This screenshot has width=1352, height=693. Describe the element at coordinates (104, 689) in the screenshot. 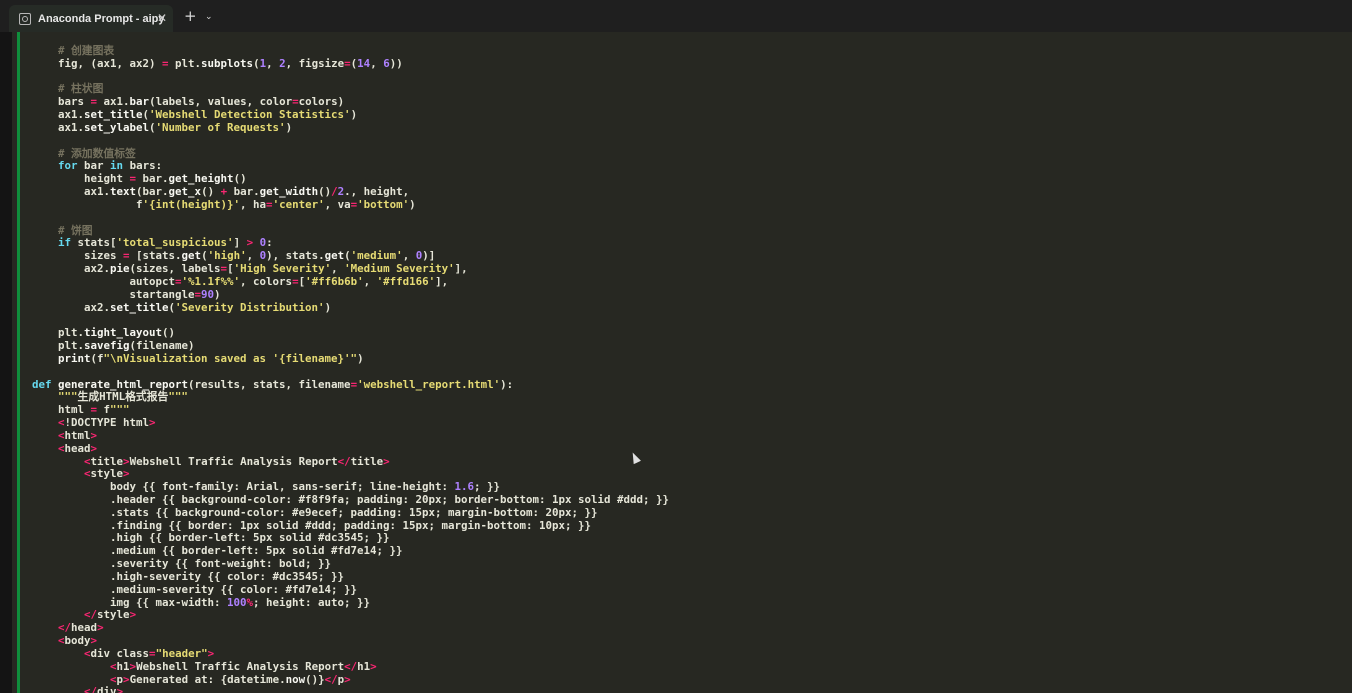

I see `code-line: </div>` at that location.